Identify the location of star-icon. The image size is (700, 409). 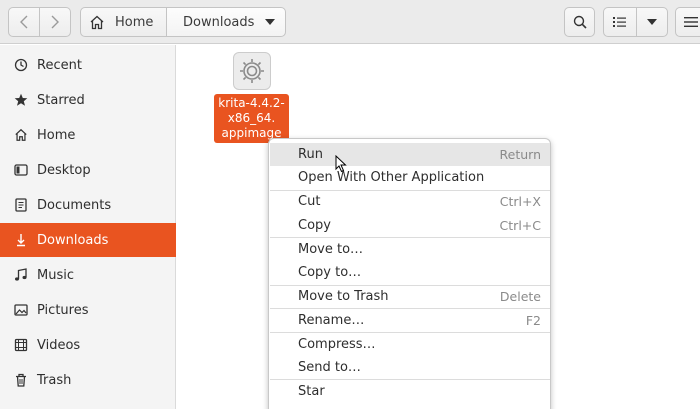
(21, 100).